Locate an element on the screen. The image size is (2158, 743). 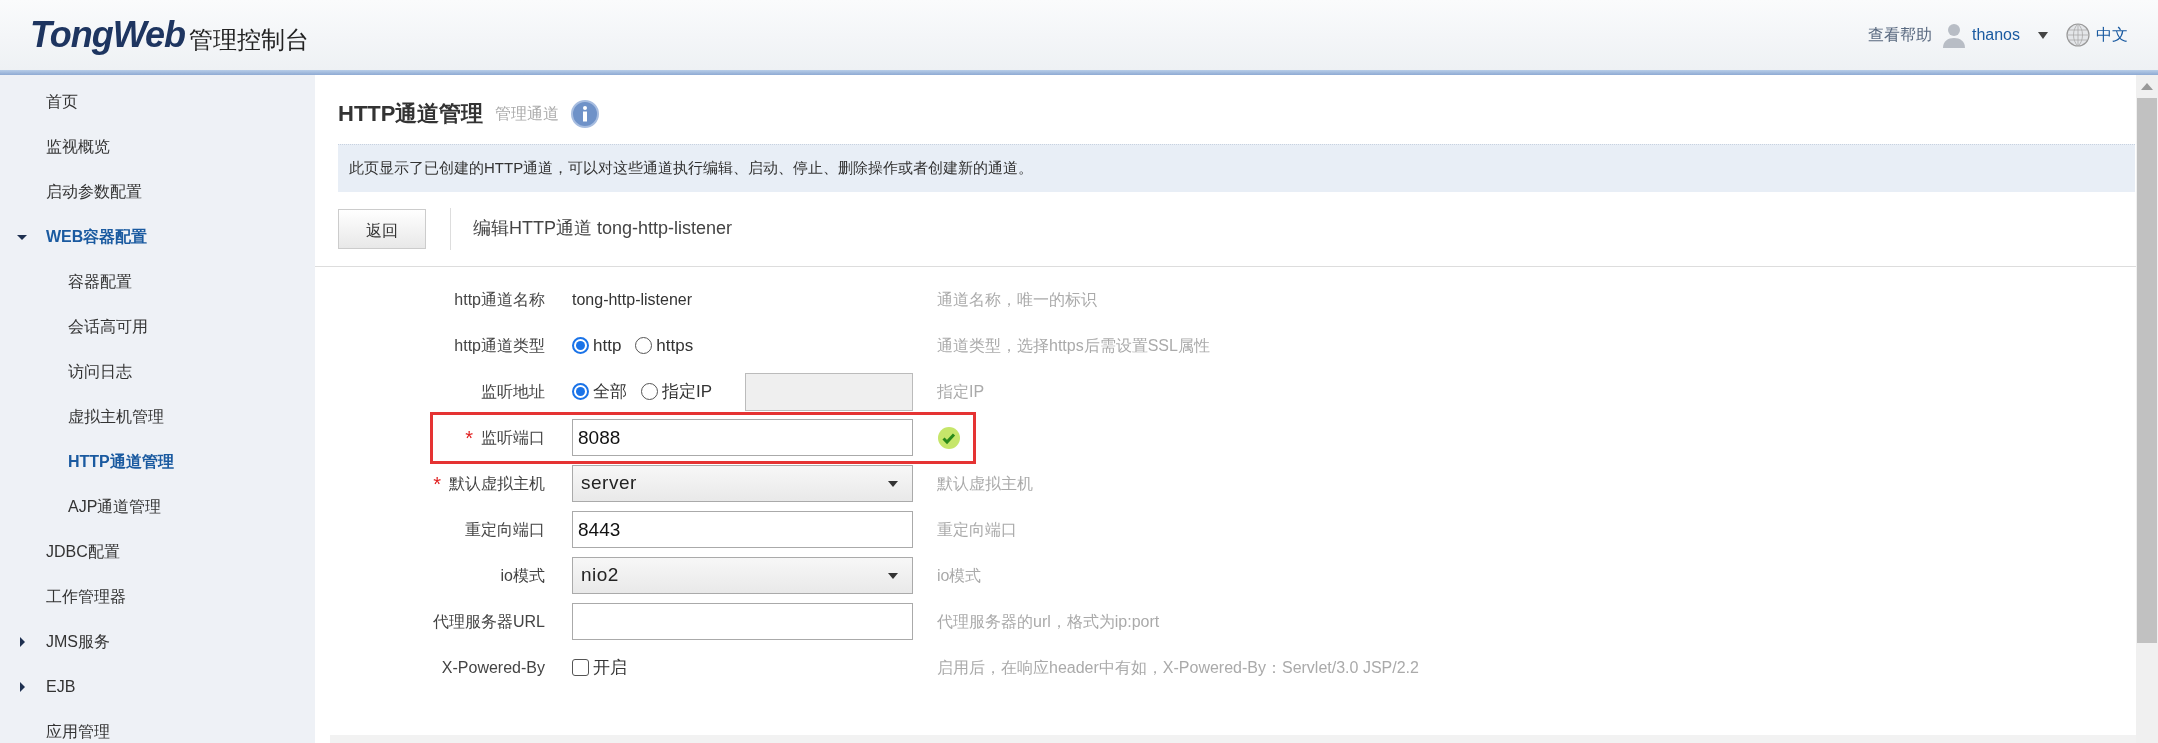
input-field: 8088 is located at coordinates (742, 437).